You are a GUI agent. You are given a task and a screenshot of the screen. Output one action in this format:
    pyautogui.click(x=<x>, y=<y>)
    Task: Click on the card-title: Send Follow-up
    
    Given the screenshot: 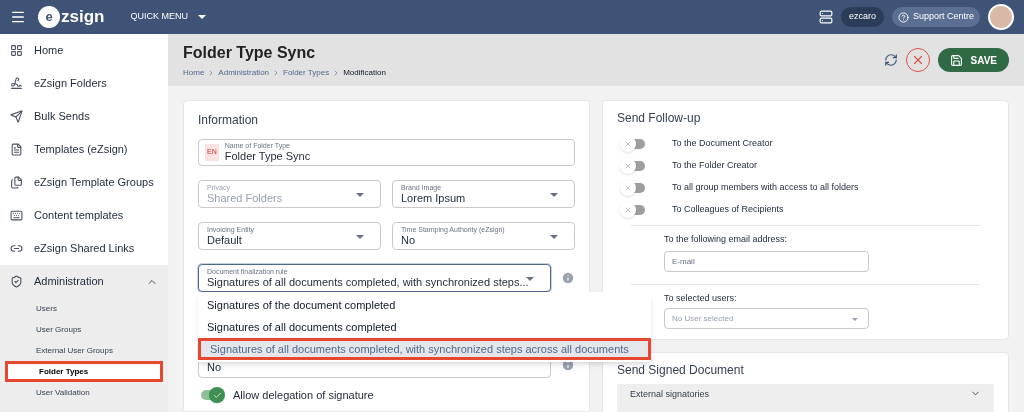 What is the action you would take?
    pyautogui.click(x=659, y=118)
    